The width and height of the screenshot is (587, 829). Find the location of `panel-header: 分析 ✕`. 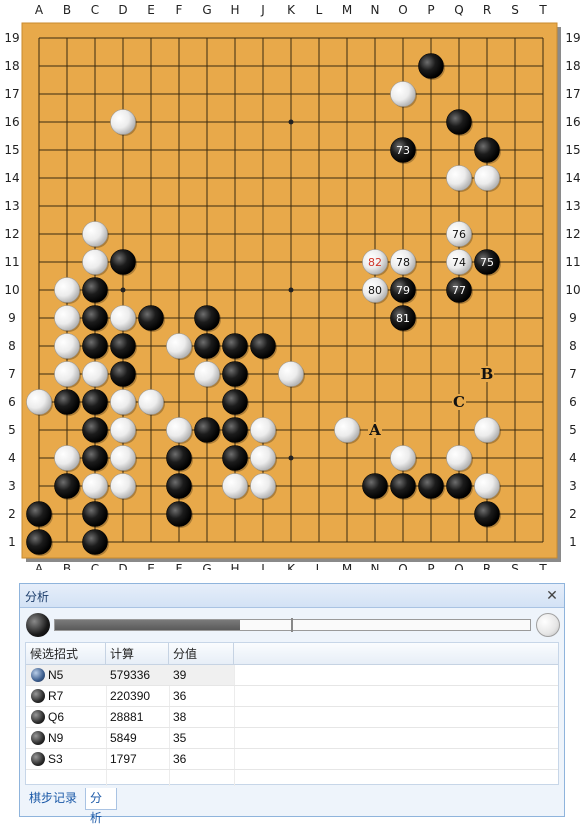

panel-header: 分析 ✕ is located at coordinates (292, 596).